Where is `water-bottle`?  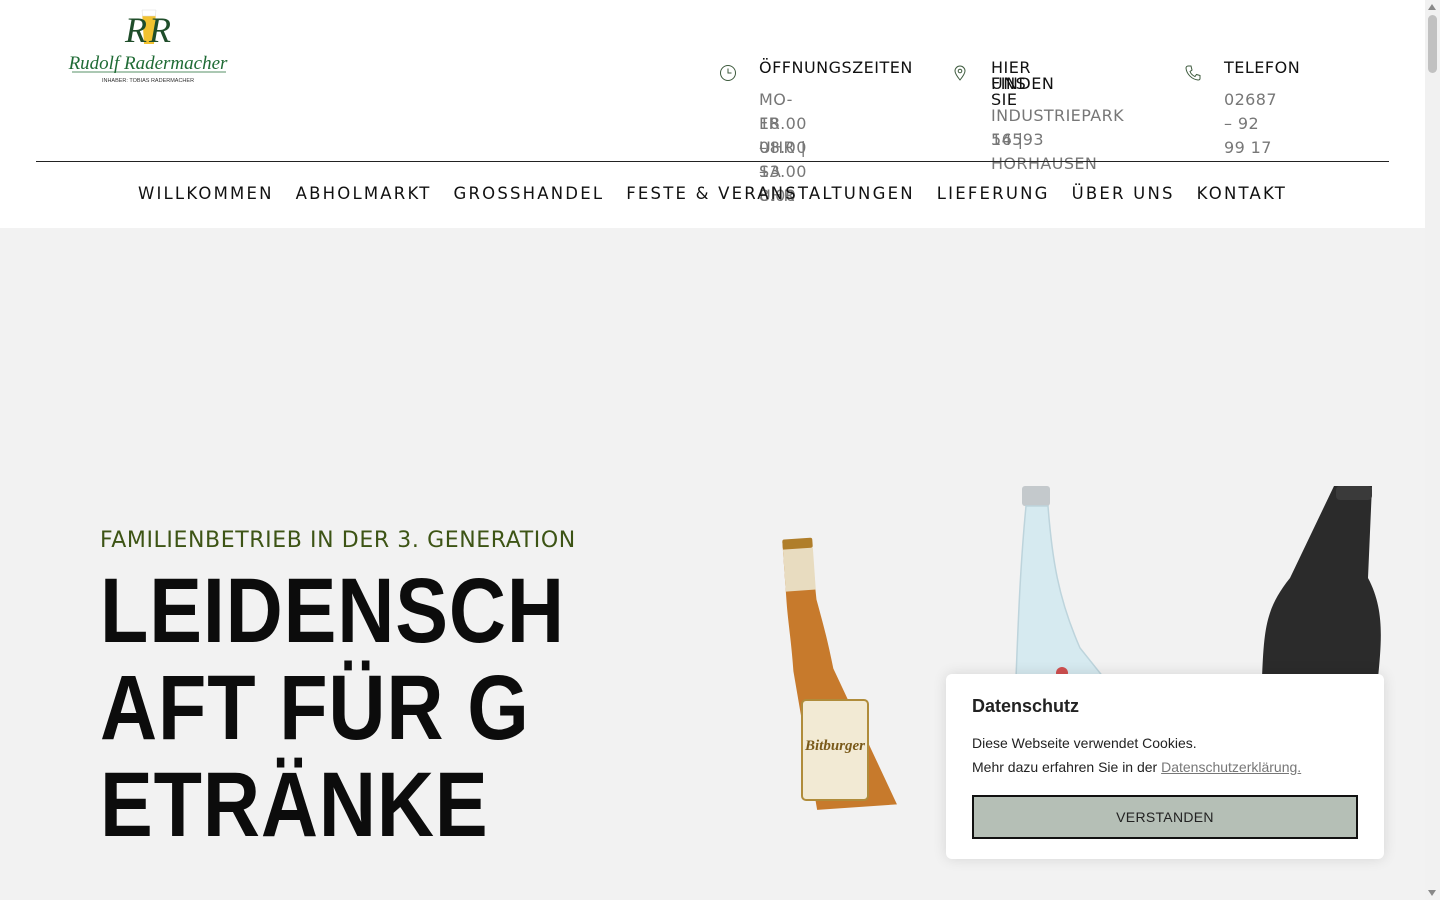 water-bottle is located at coordinates (1060, 582).